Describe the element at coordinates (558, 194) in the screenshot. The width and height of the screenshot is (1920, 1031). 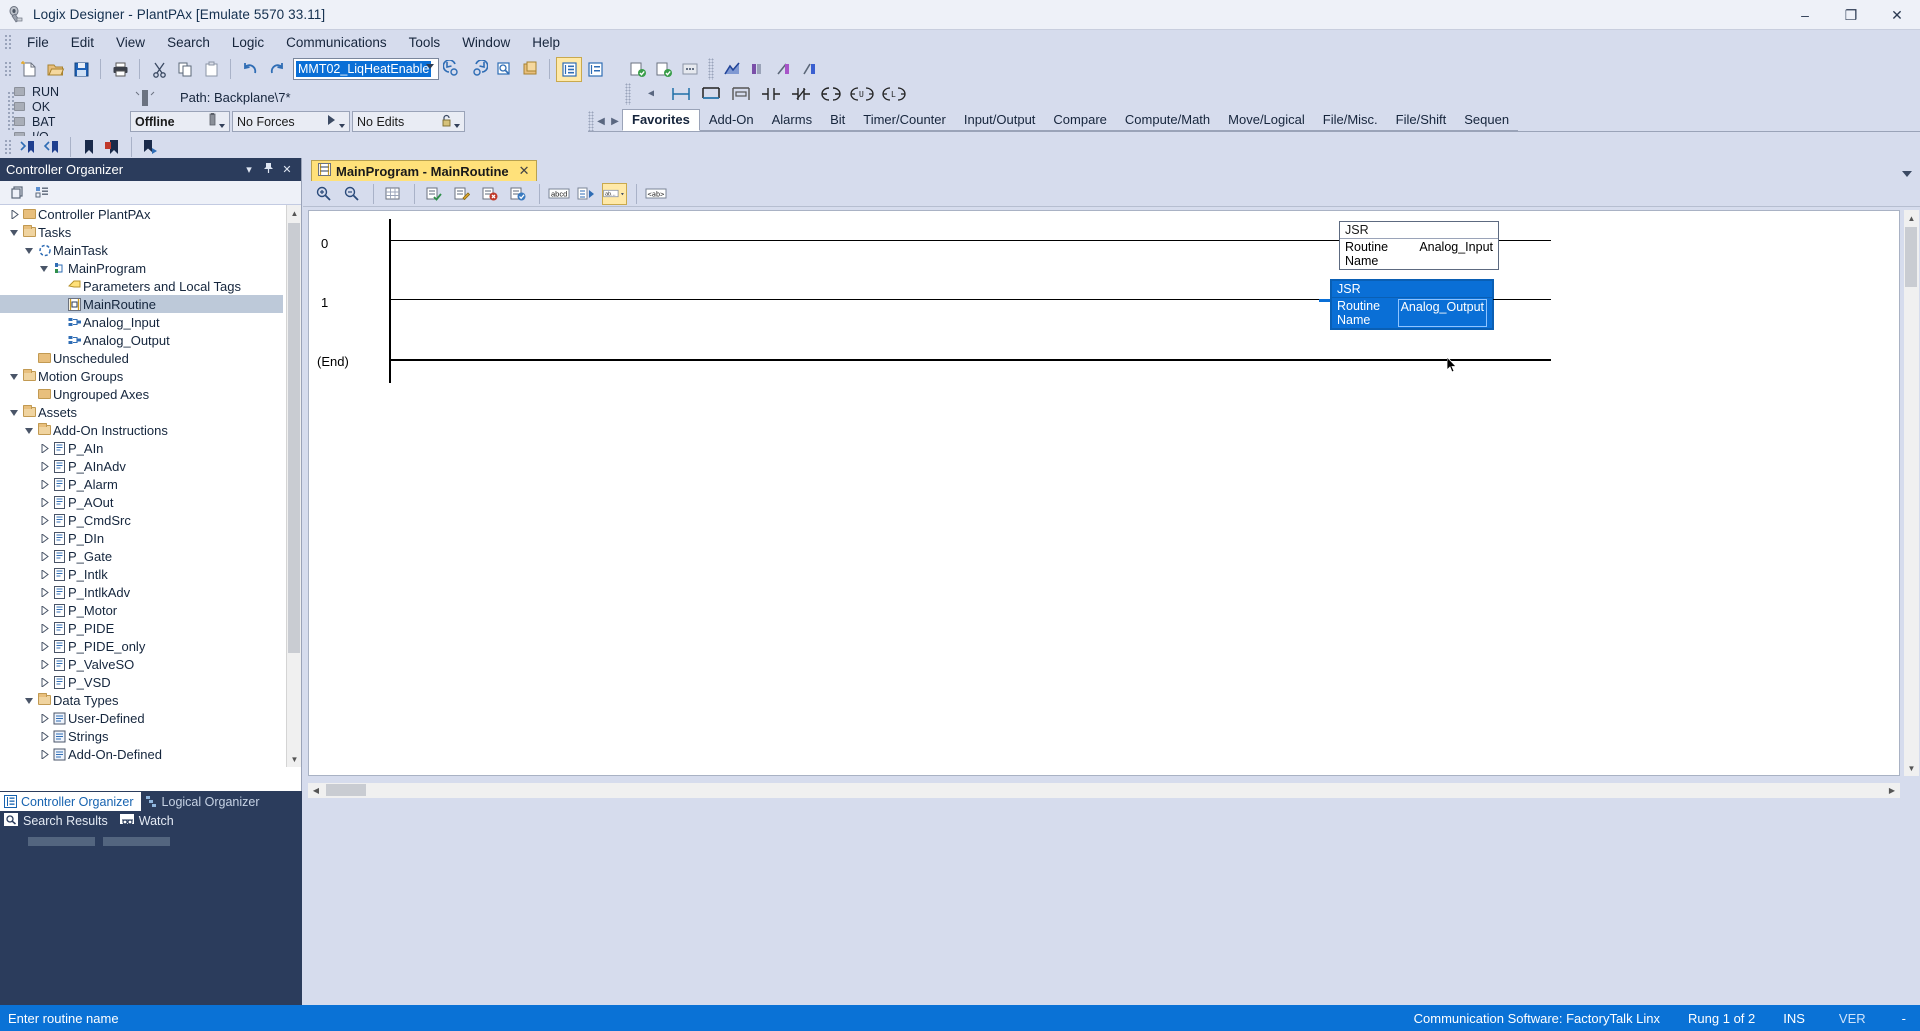
I see `toggle-text-icon: abcd` at that location.